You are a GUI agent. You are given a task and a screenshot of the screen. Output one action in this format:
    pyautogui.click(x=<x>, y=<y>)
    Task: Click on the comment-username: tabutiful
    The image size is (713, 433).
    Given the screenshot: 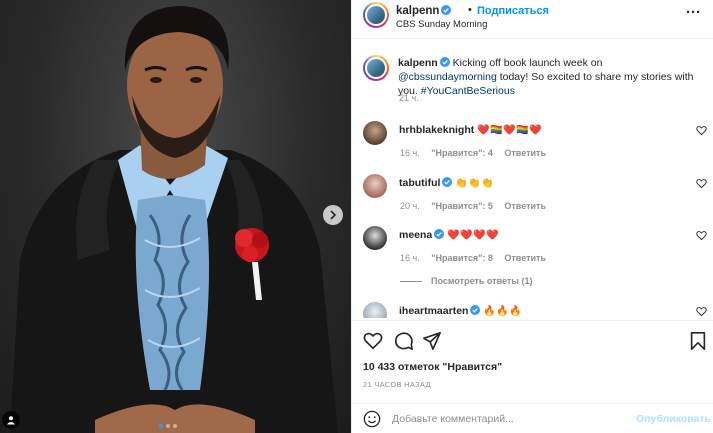 What is the action you would take?
    pyautogui.click(x=419, y=183)
    